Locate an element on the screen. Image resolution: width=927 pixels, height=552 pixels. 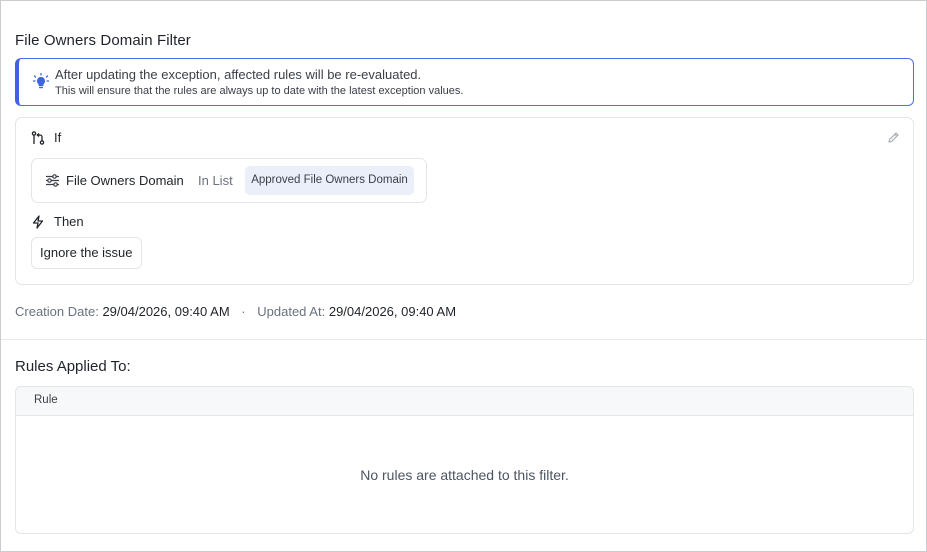
condition-field: File Owners Domain is located at coordinates (125, 180).